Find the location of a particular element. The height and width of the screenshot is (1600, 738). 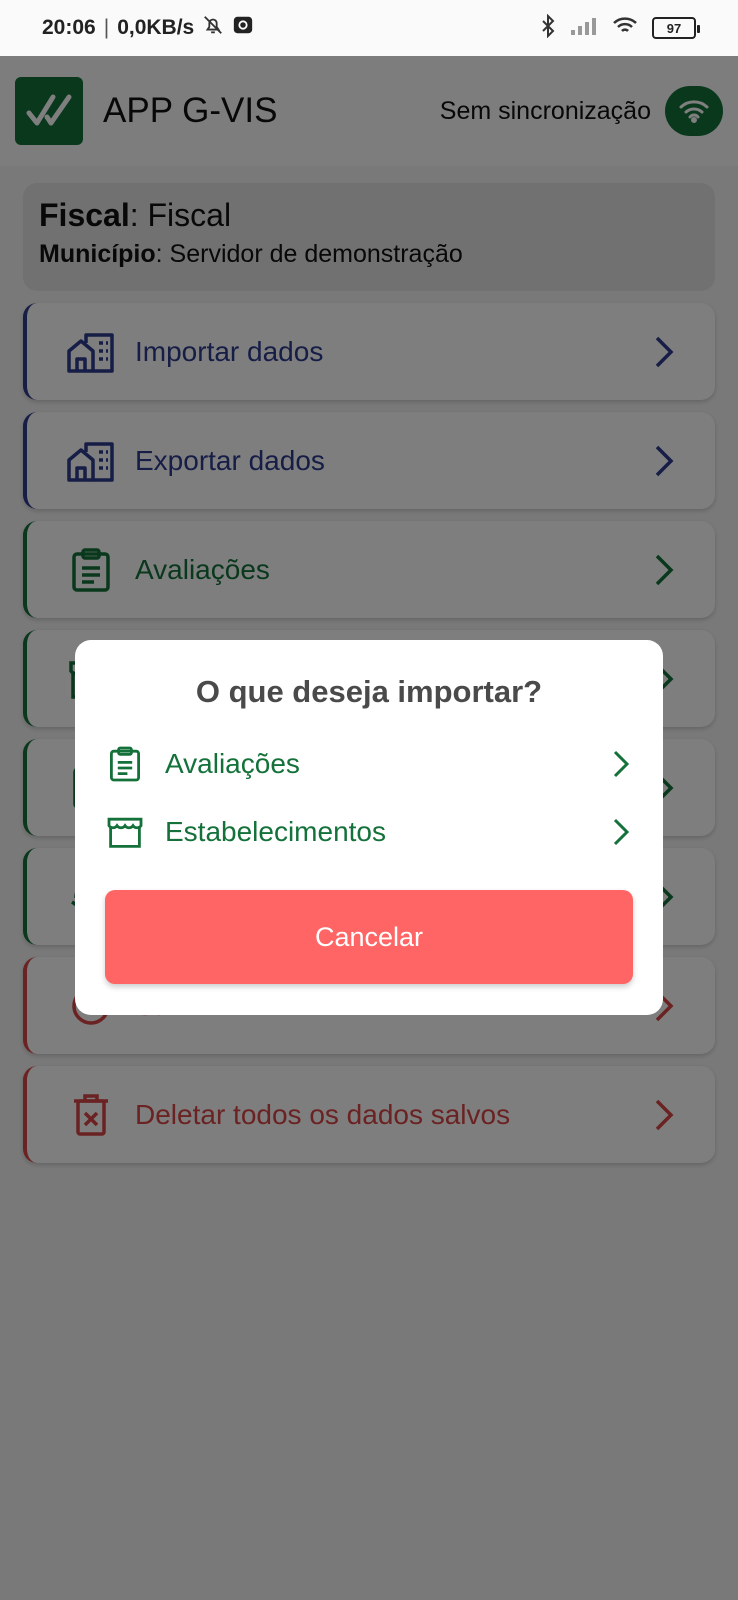

dialog-title: O que deseja importar? is located at coordinates (369, 691).